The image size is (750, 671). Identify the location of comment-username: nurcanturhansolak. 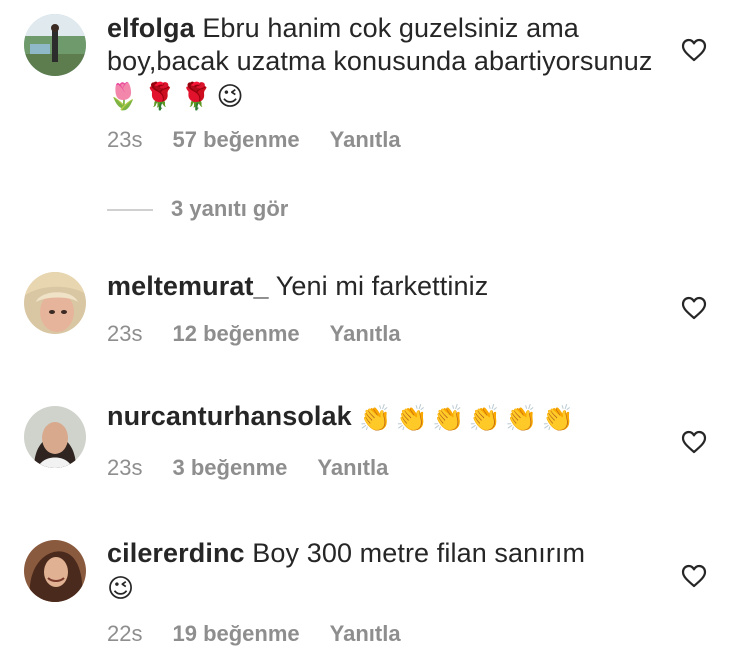
(229, 416).